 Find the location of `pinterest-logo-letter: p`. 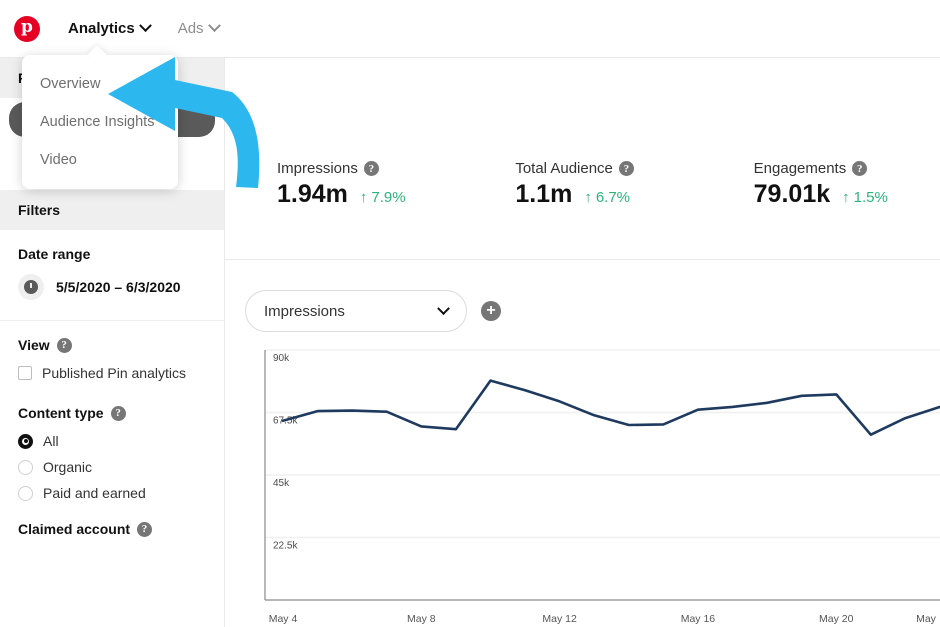

pinterest-logo-letter: p is located at coordinates (27, 27).